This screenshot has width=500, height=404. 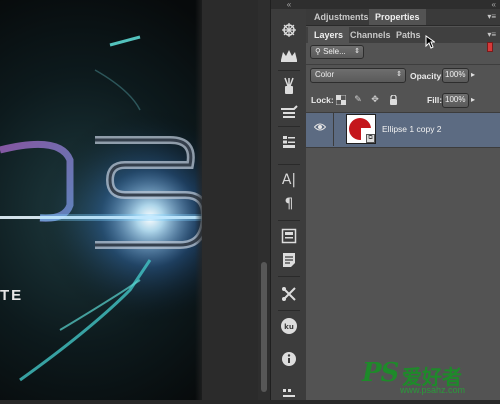 What do you see at coordinates (289, 236) in the screenshot?
I see `history-icon` at bounding box center [289, 236].